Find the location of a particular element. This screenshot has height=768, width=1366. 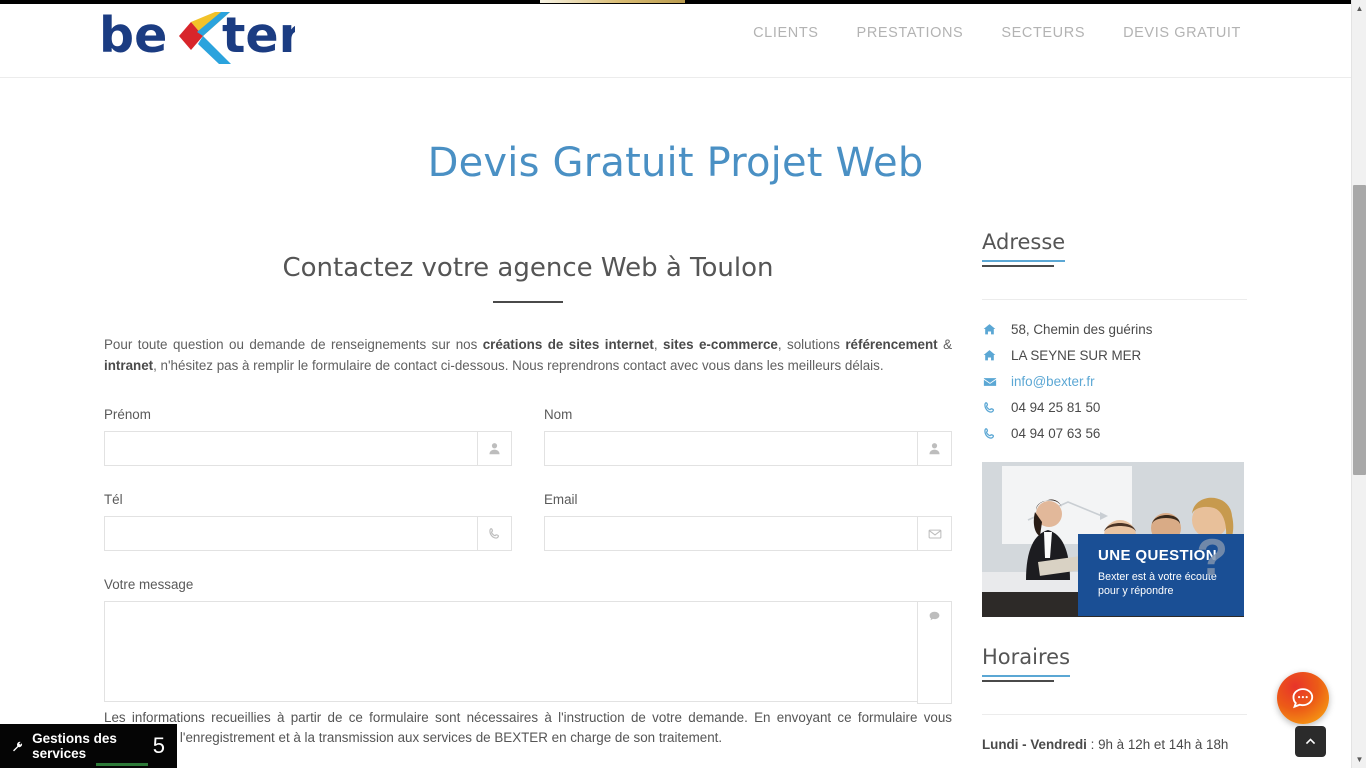

input-wrap-tel is located at coordinates (308, 533).